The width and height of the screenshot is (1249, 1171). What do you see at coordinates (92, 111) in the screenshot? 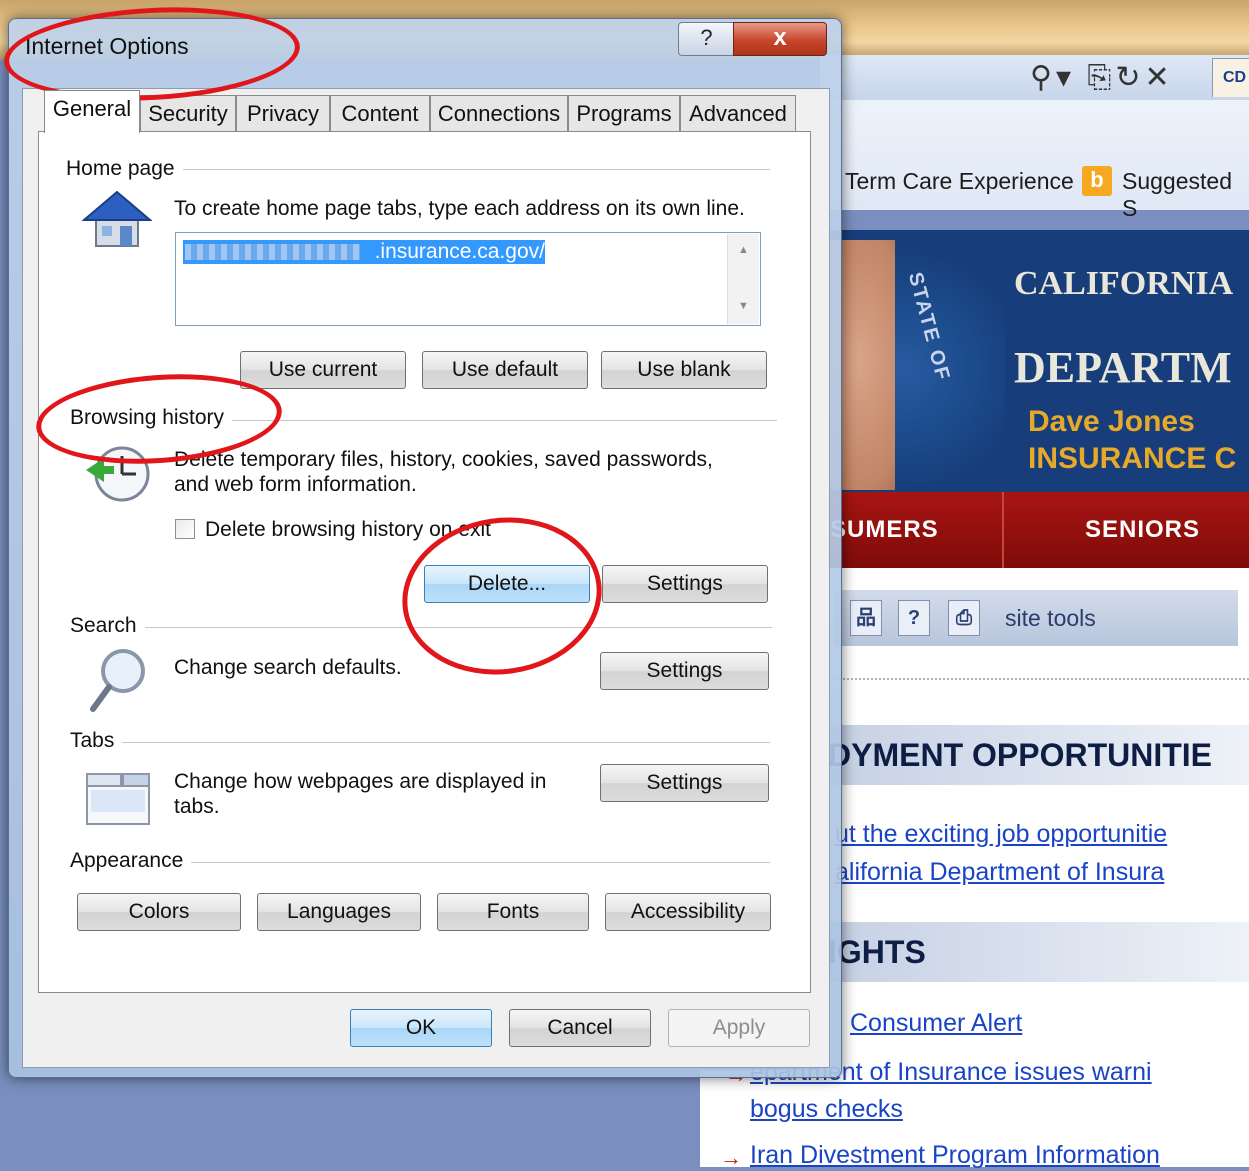
I see `tab-general: General` at bounding box center [92, 111].